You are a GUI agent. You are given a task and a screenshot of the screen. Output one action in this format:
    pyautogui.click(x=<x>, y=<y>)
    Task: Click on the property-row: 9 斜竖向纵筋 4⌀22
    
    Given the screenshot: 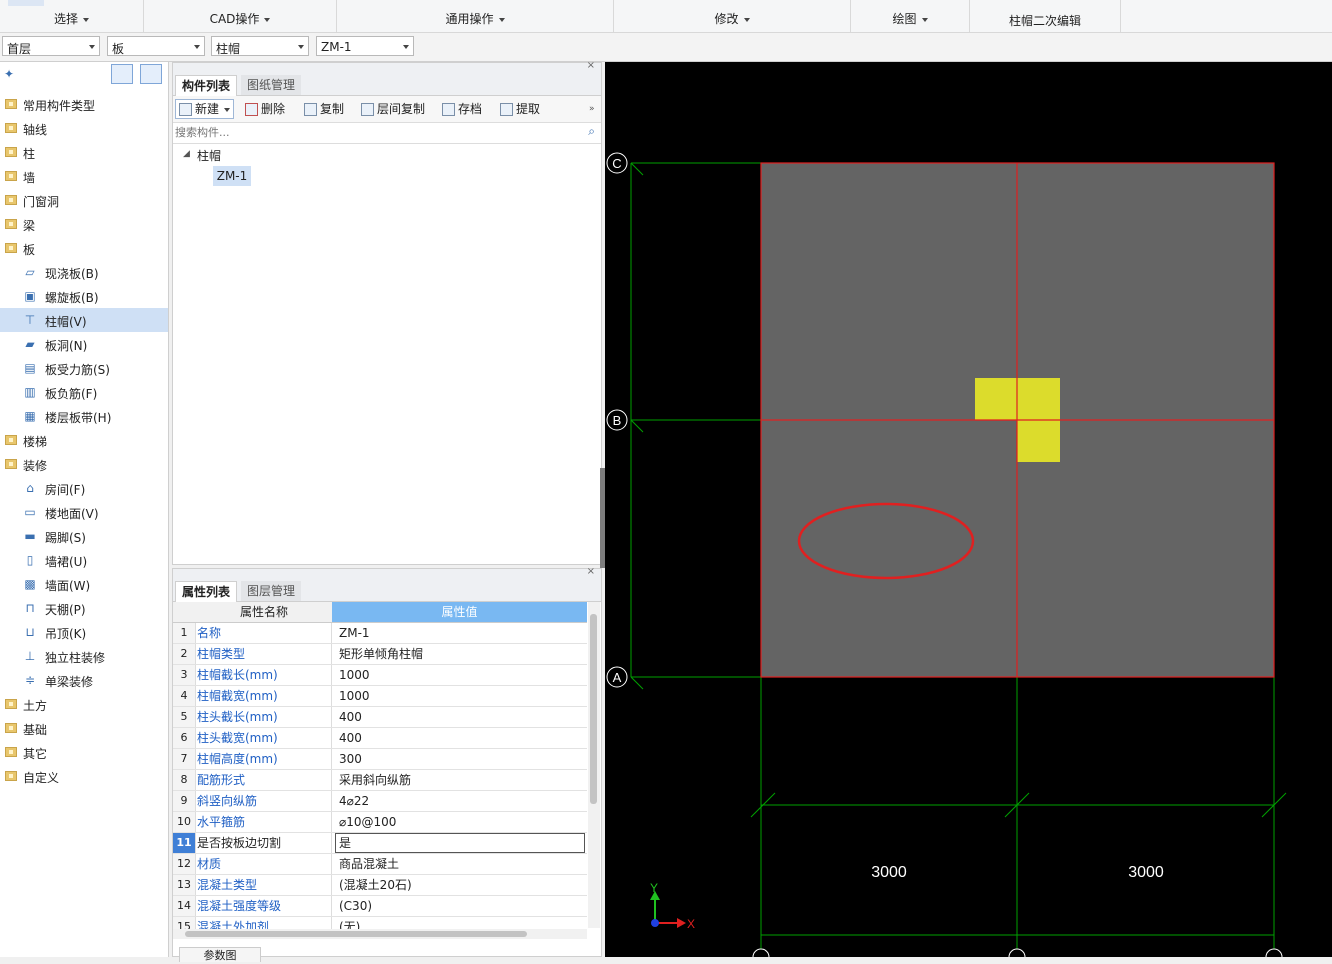 What is the action you would take?
    pyautogui.click(x=380, y=801)
    